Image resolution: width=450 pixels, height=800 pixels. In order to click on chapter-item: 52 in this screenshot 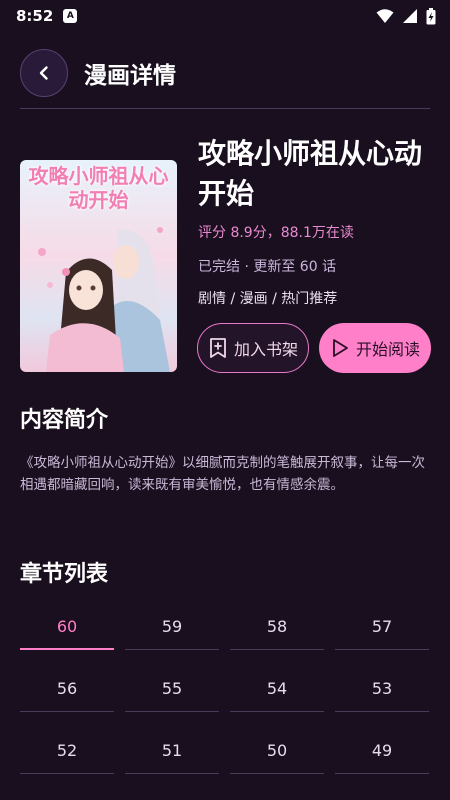, I will do `click(67, 751)`.